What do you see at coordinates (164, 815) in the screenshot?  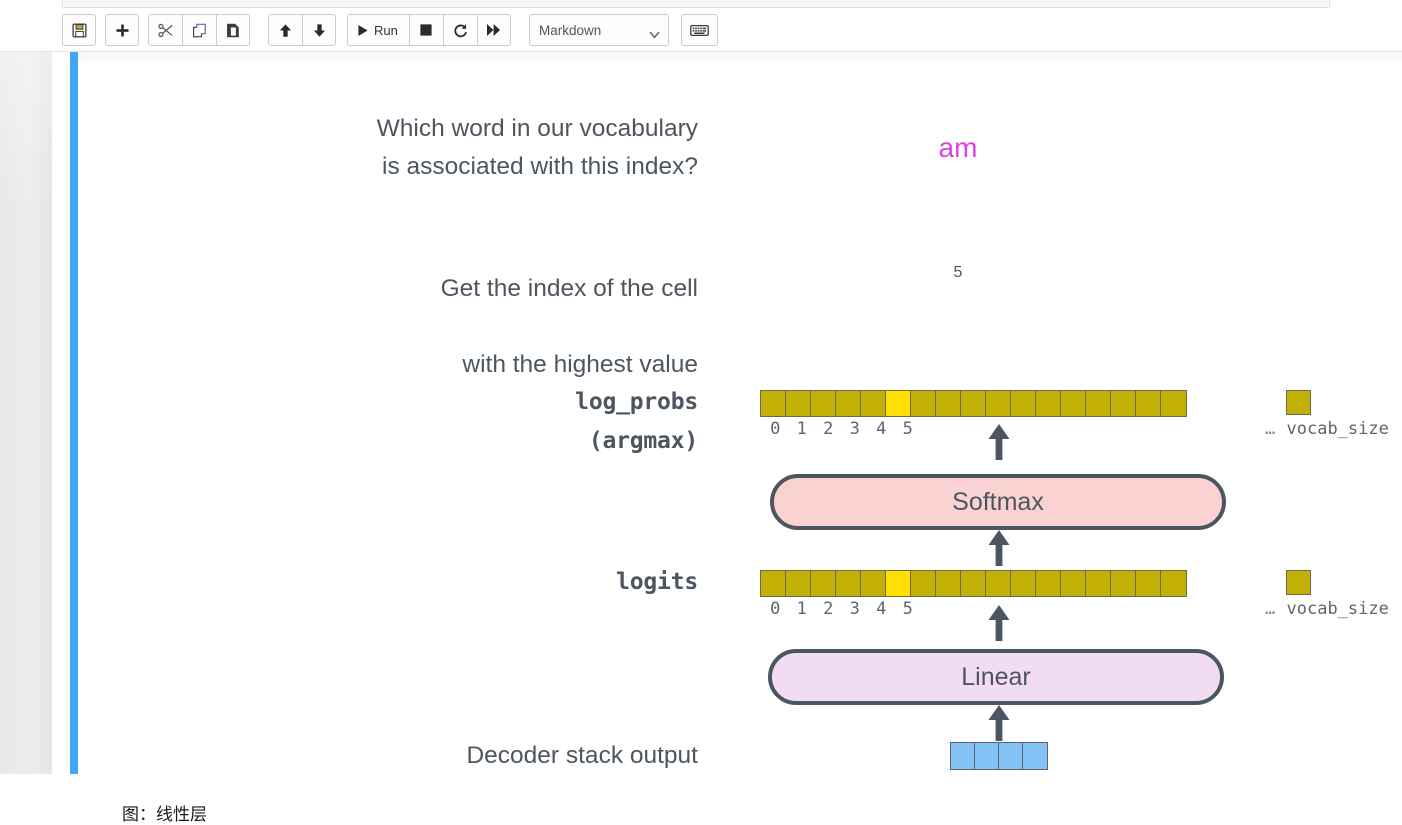 I see `figure-caption: 图：线性层` at bounding box center [164, 815].